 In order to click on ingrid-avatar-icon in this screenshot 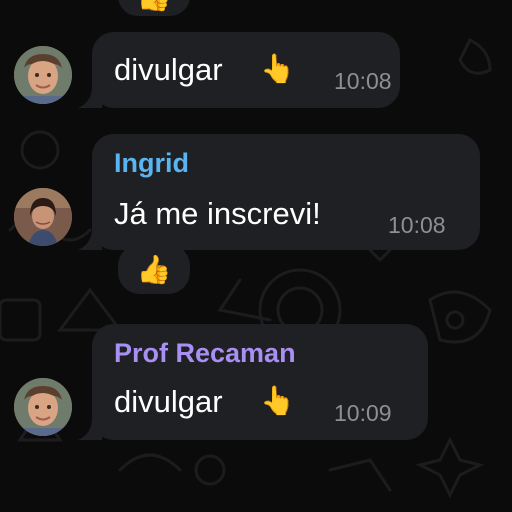, I will do `click(43, 217)`.